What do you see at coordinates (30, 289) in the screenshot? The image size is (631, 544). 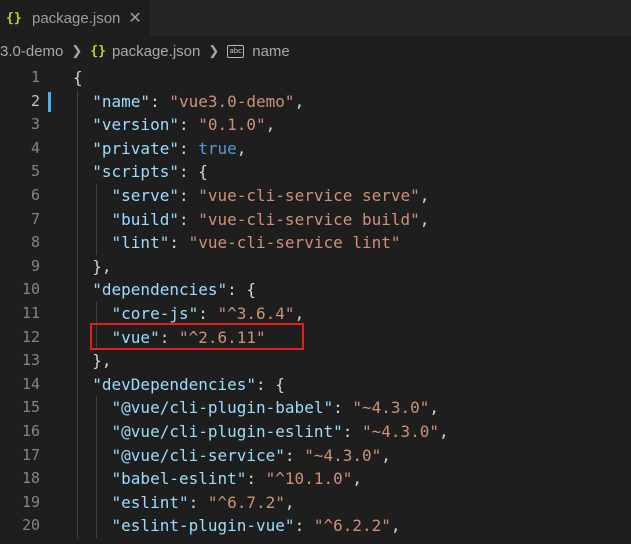 I see `line-number: 10` at bounding box center [30, 289].